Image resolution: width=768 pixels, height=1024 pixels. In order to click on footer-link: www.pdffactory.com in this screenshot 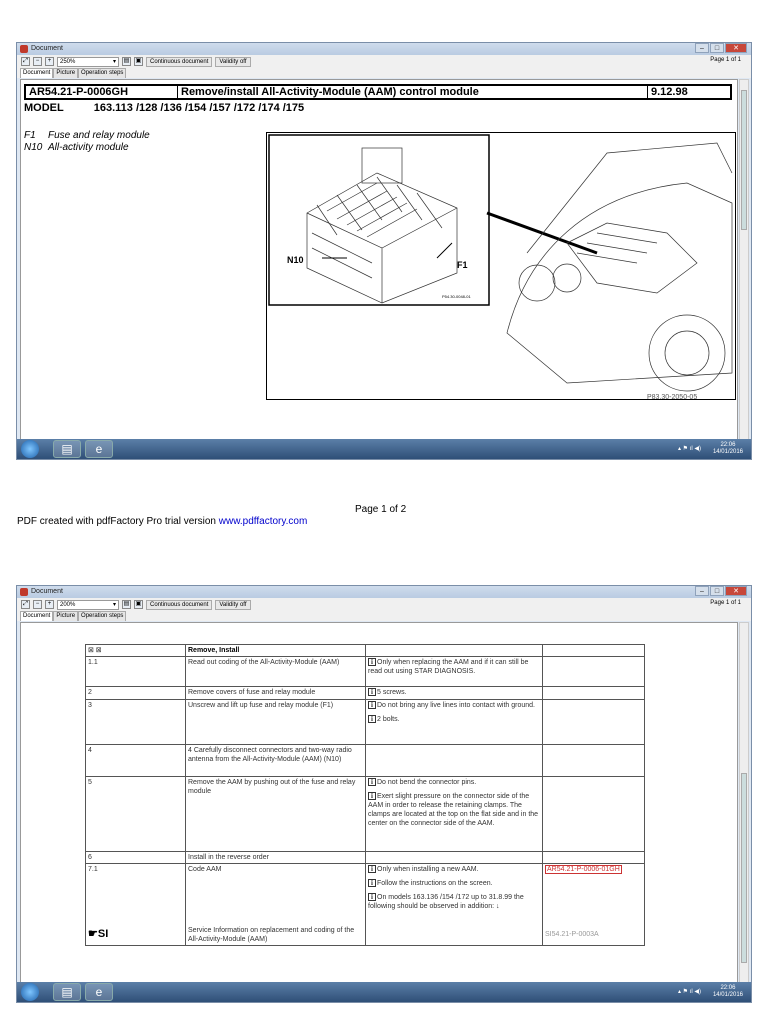, I will do `click(263, 521)`.